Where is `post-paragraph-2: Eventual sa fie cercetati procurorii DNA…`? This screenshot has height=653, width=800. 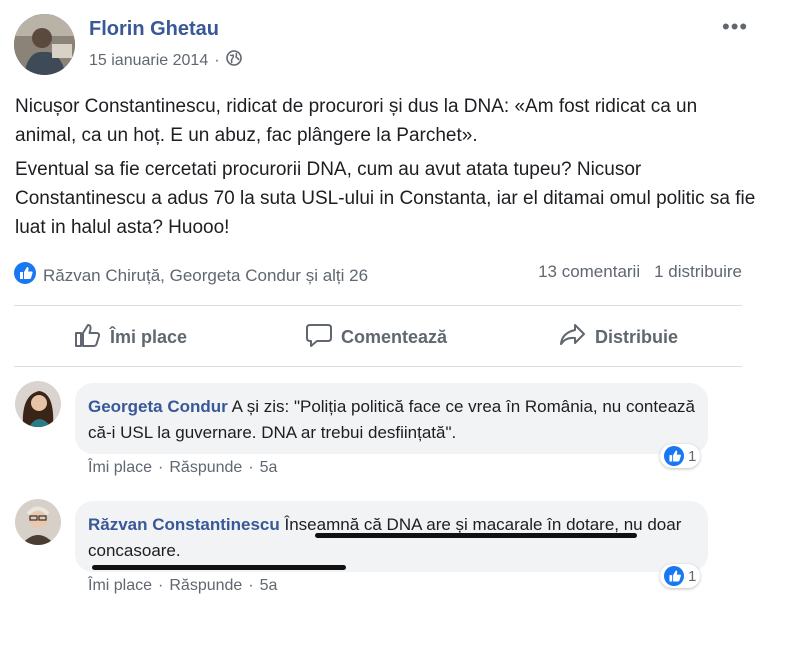 post-paragraph-2: Eventual sa fie cercetati procurorii DNA… is located at coordinates (385, 198).